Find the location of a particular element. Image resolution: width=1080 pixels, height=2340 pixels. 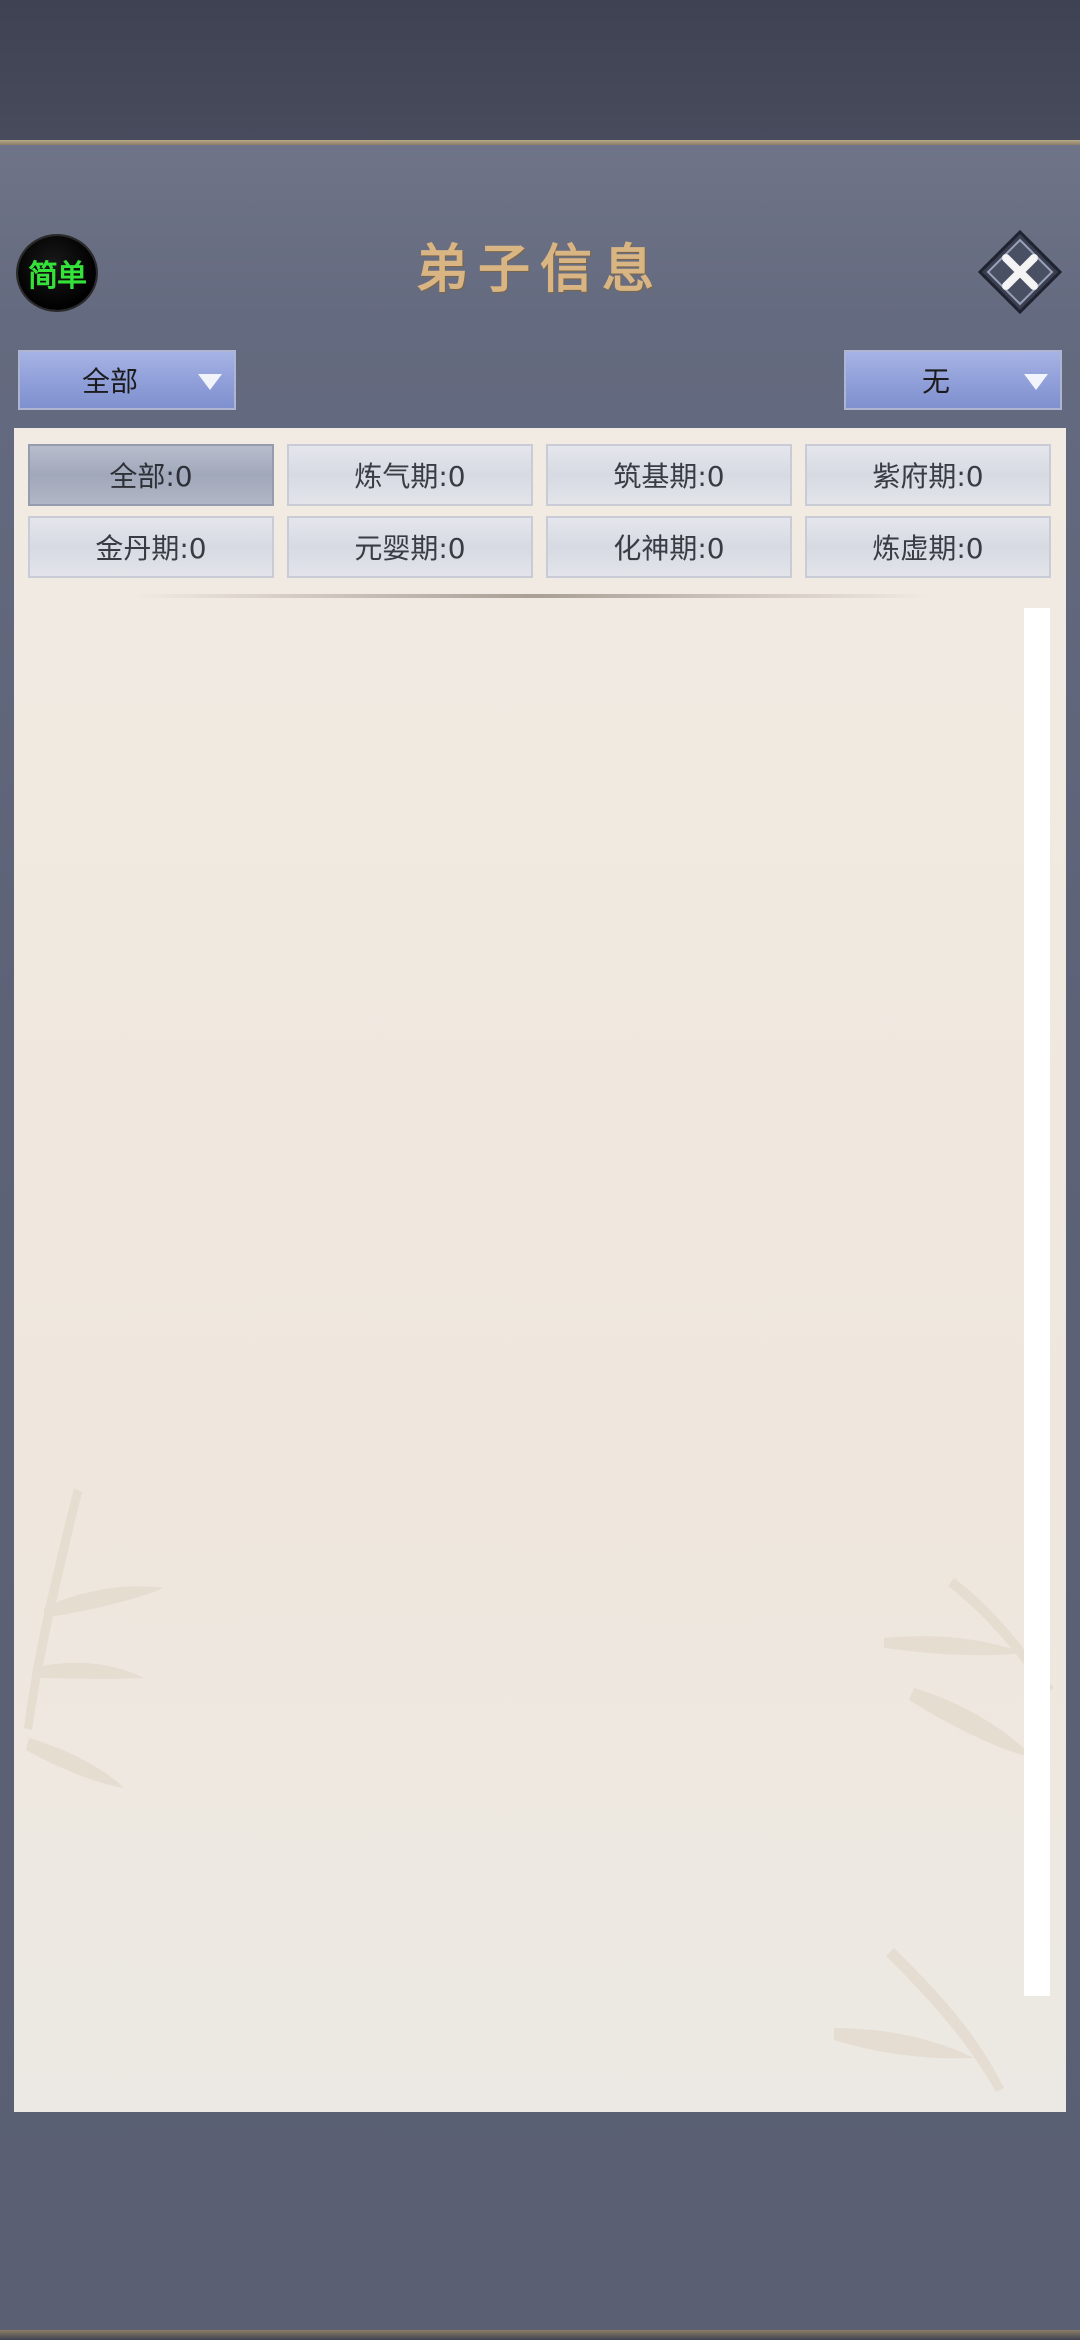

tab-foundation: 筑基期:0 is located at coordinates (669, 475).